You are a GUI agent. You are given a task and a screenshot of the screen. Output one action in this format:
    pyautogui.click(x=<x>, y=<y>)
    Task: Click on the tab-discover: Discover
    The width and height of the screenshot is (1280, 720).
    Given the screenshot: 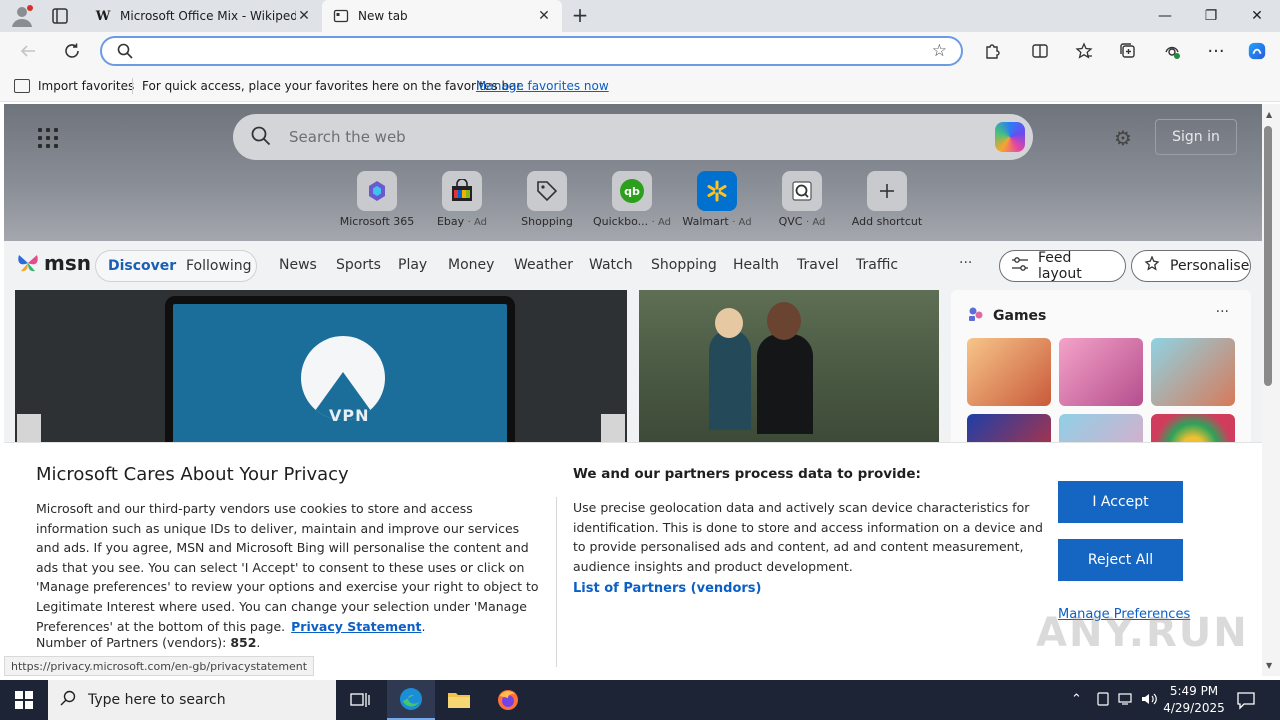 What is the action you would take?
    pyautogui.click(x=142, y=266)
    